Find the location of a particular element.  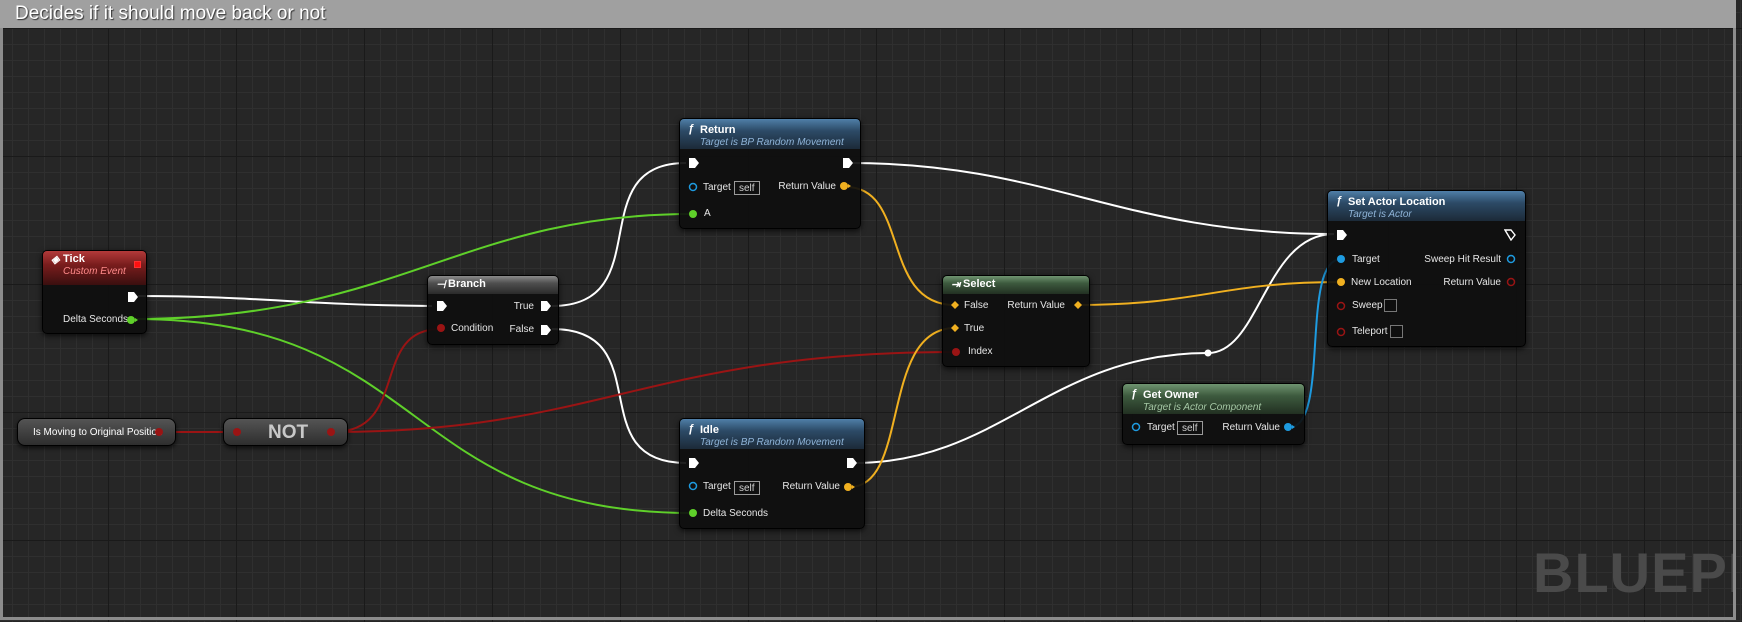

sweep-hit-result-label: Sweep Hit Result is located at coordinates (1462, 259).